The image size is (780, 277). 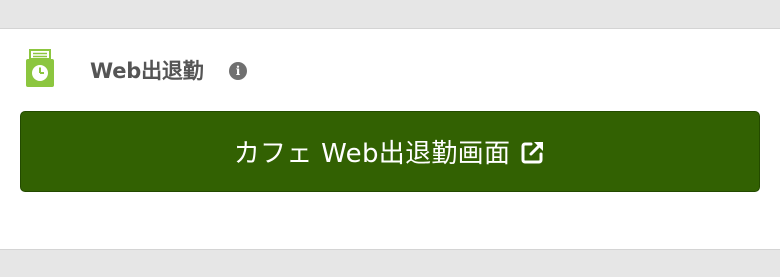 What do you see at coordinates (390, 14) in the screenshot?
I see `top-divider-band` at bounding box center [390, 14].